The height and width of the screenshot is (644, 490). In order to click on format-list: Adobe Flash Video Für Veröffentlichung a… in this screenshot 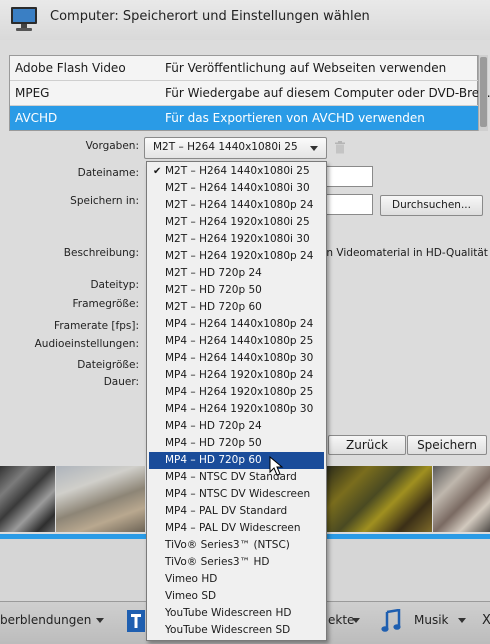, I will do `click(249, 93)`.